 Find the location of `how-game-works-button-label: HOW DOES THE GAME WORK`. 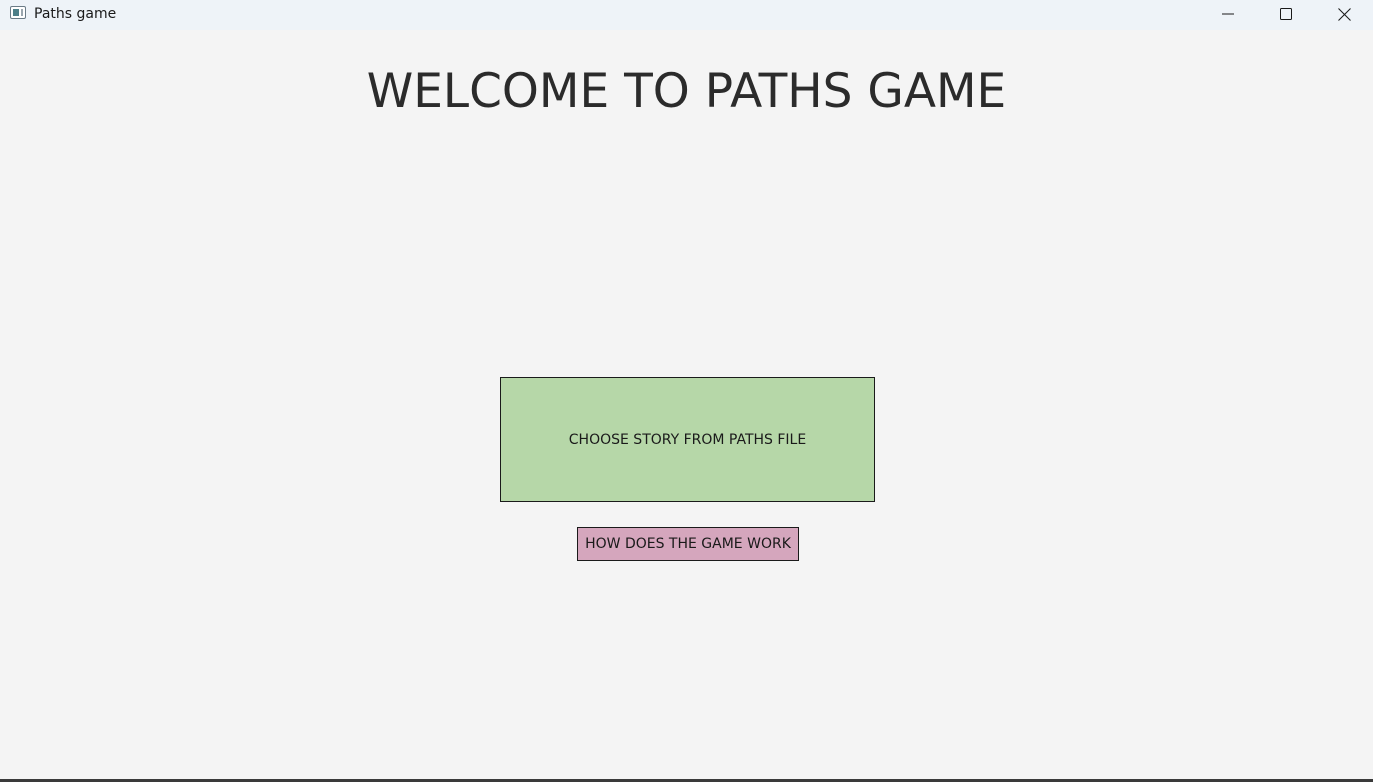

how-game-works-button-label: HOW DOES THE GAME WORK is located at coordinates (688, 544).